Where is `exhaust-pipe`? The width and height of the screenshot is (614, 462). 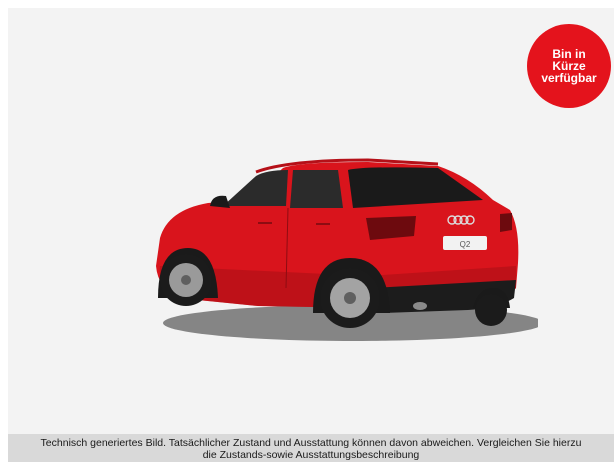 exhaust-pipe is located at coordinates (420, 306).